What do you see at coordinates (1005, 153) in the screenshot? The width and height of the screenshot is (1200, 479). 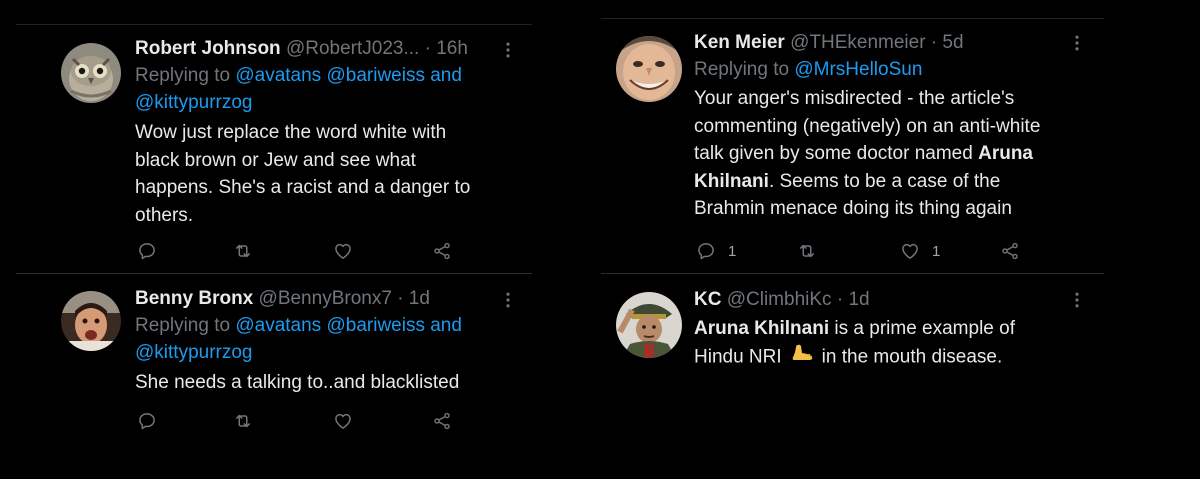 I see `bold-name: Aruna` at bounding box center [1005, 153].